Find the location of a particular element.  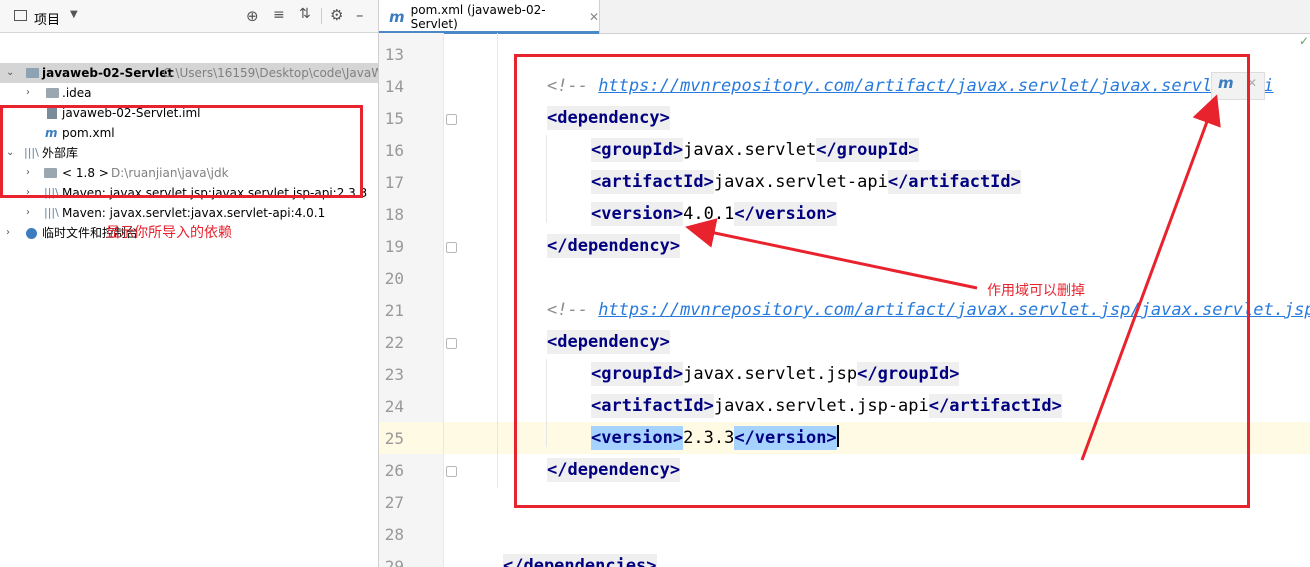

line-number: 17 is located at coordinates (394, 182).